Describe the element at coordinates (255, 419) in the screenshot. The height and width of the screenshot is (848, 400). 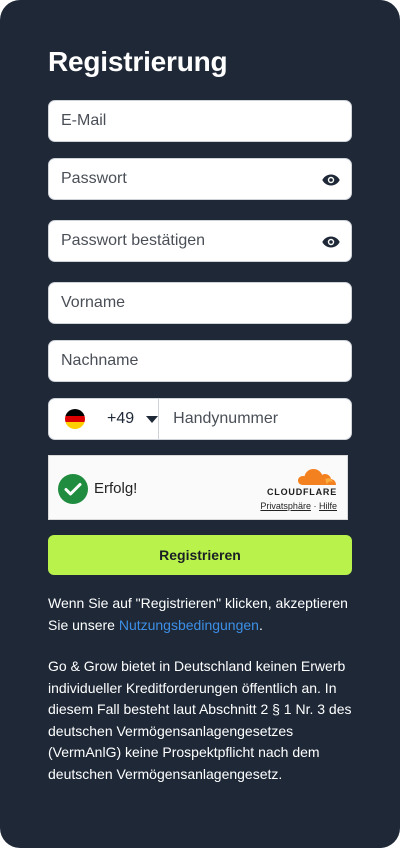
I see `phone-number-field` at that location.